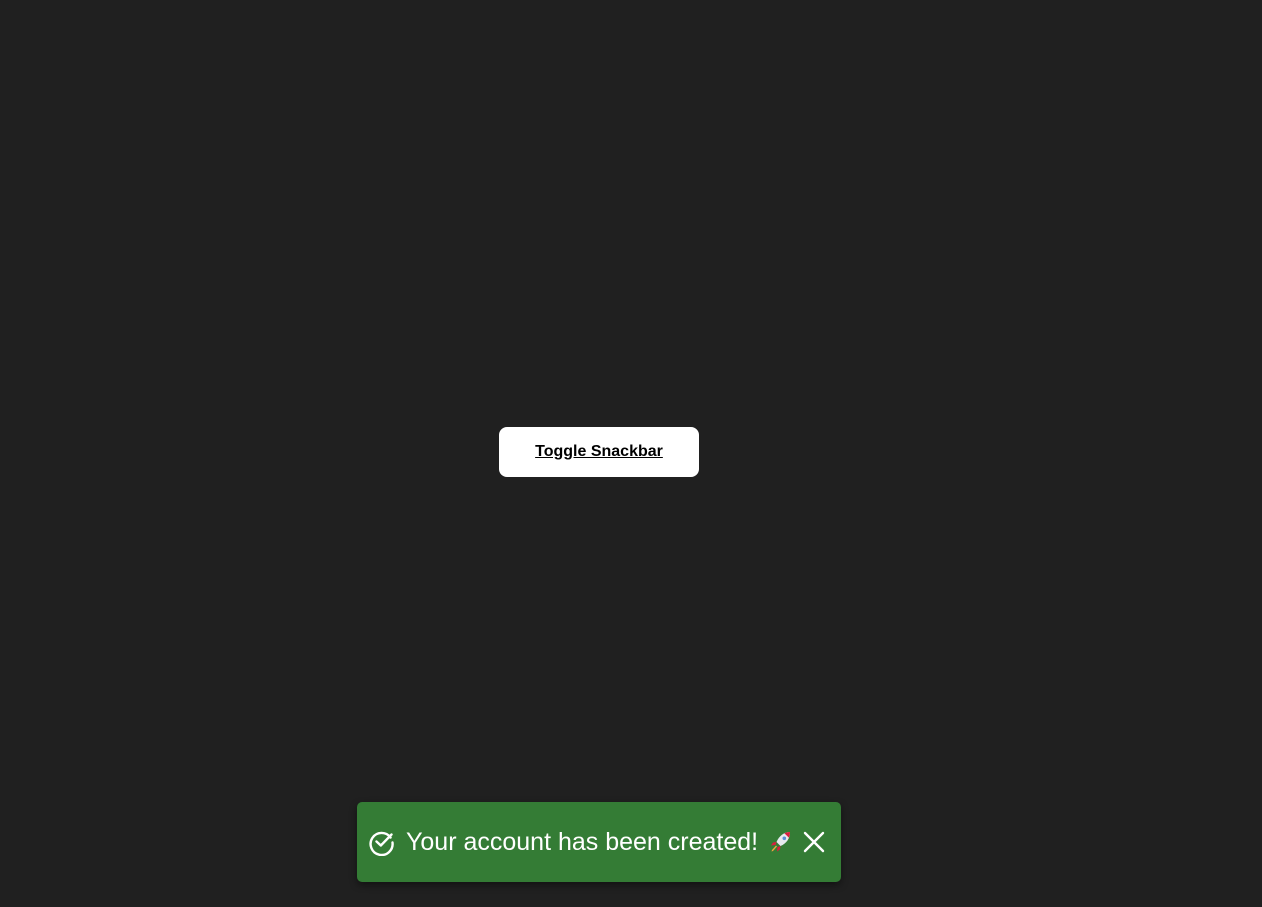 This screenshot has width=1262, height=907. What do you see at coordinates (382, 842) in the screenshot?
I see `check-circle-icon` at bounding box center [382, 842].